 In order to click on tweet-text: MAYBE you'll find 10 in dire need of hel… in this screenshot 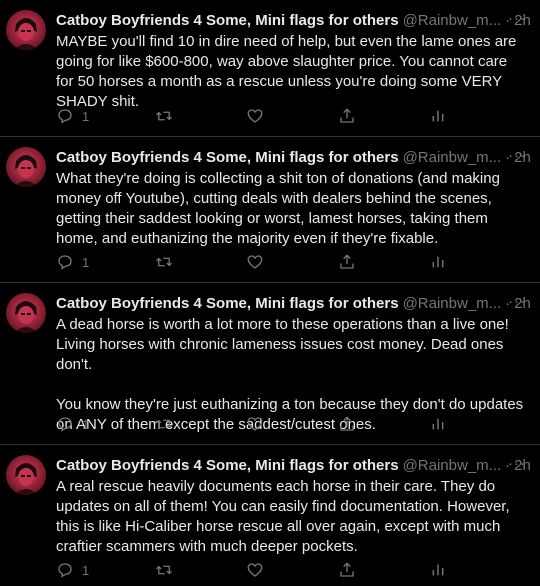, I will do `click(286, 71)`.